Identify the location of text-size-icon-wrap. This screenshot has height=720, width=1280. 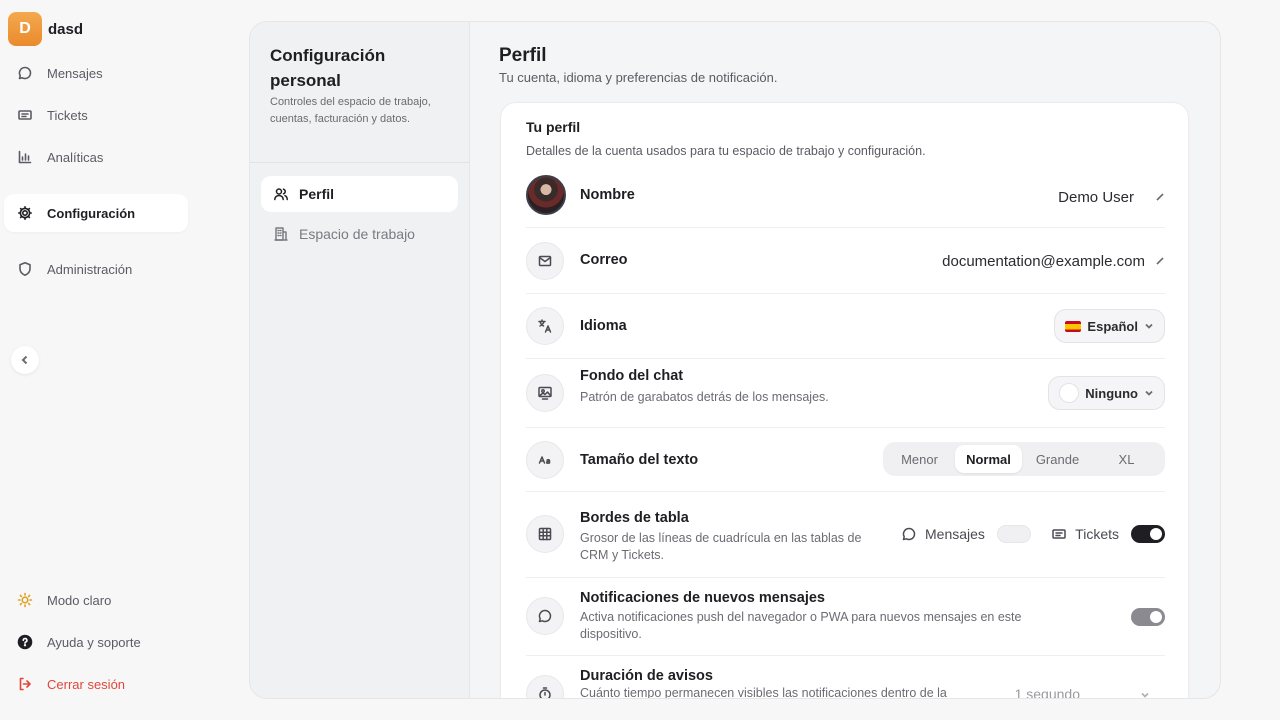
(545, 460).